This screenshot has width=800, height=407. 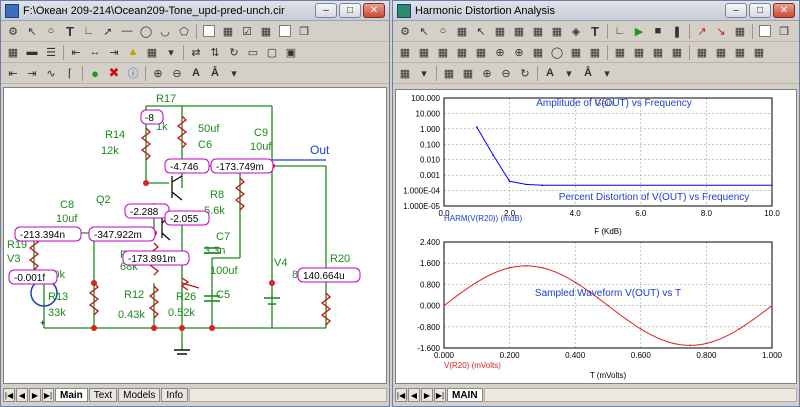 I want to click on zoom-icon: ⊕, so click(x=500, y=52).